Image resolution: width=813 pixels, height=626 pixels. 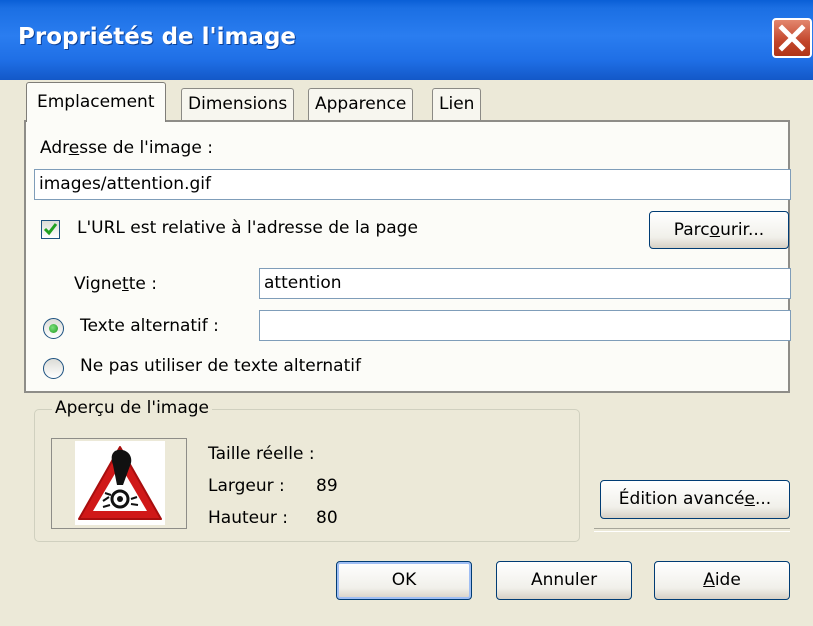 I want to click on ok-button: OK, so click(x=404, y=580).